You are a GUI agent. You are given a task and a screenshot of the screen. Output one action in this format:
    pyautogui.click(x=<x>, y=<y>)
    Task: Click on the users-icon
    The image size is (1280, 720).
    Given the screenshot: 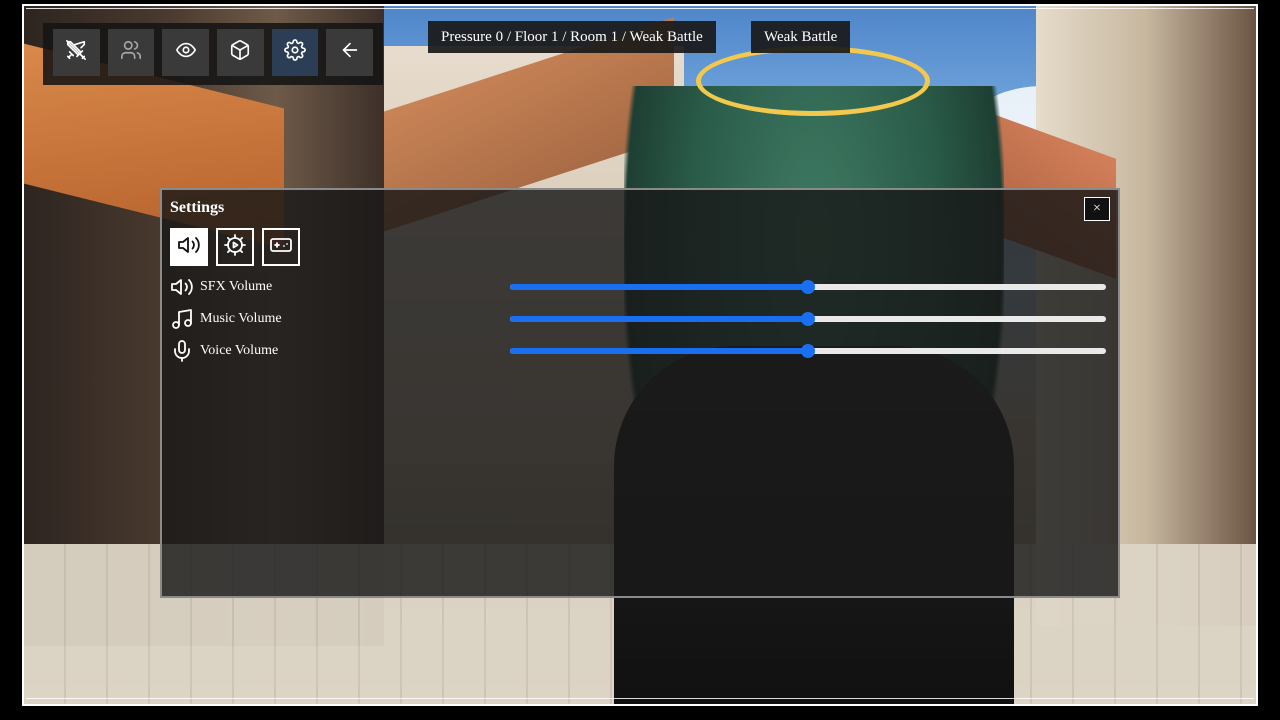 What is the action you would take?
    pyautogui.click(x=131, y=52)
    